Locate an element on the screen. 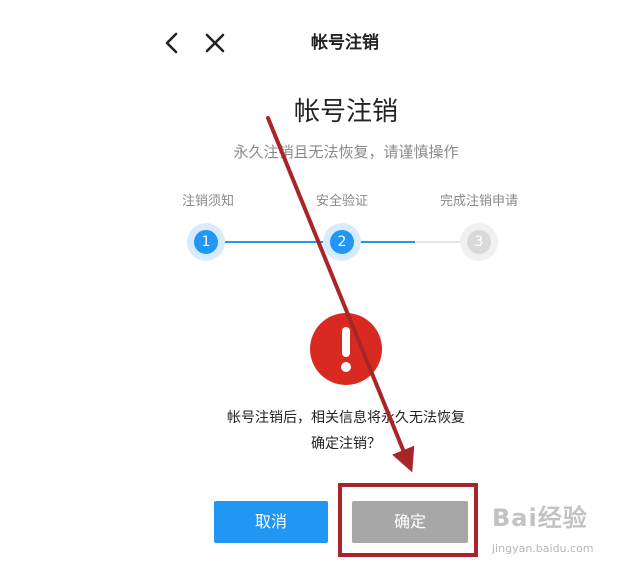 The height and width of the screenshot is (580, 643). watermark-url: jingyan.baidu.com is located at coordinates (543, 548).